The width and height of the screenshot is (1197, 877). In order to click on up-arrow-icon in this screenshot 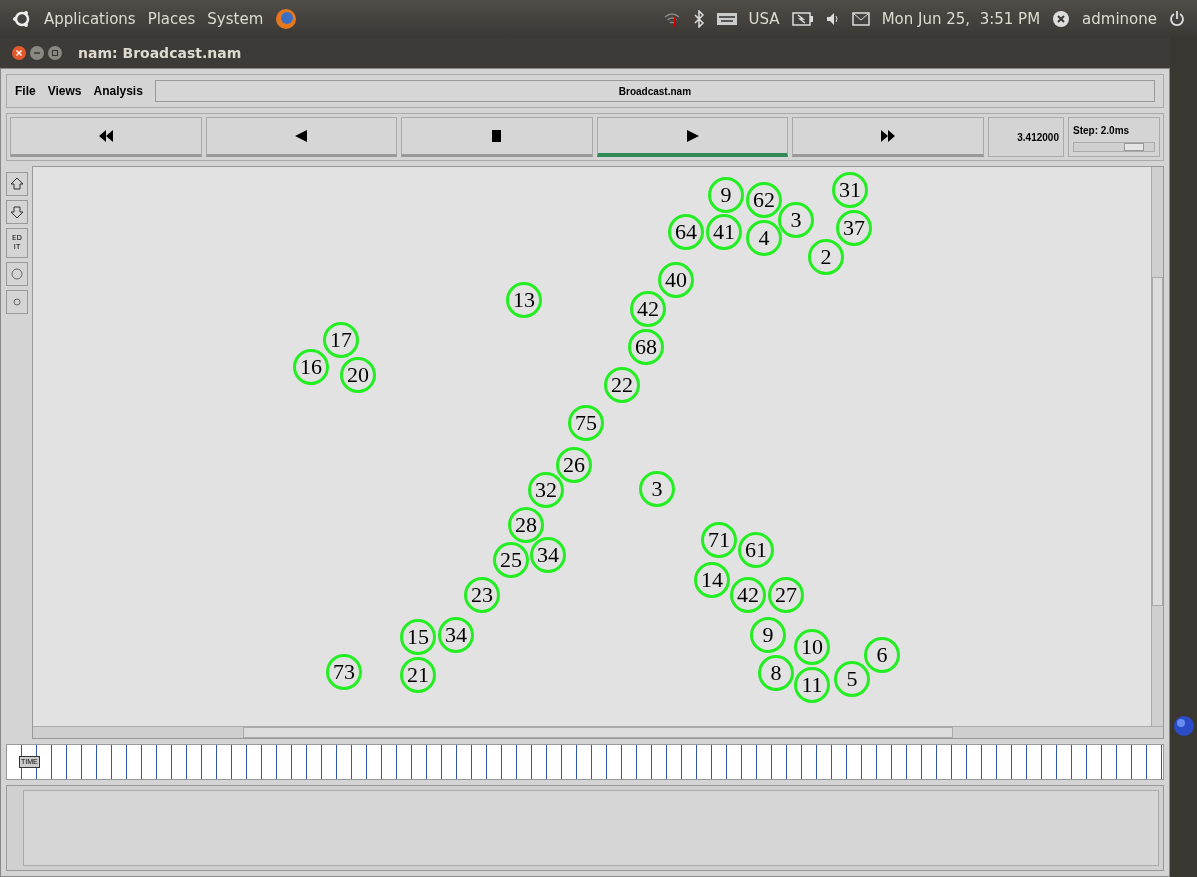, I will do `click(17, 184)`.